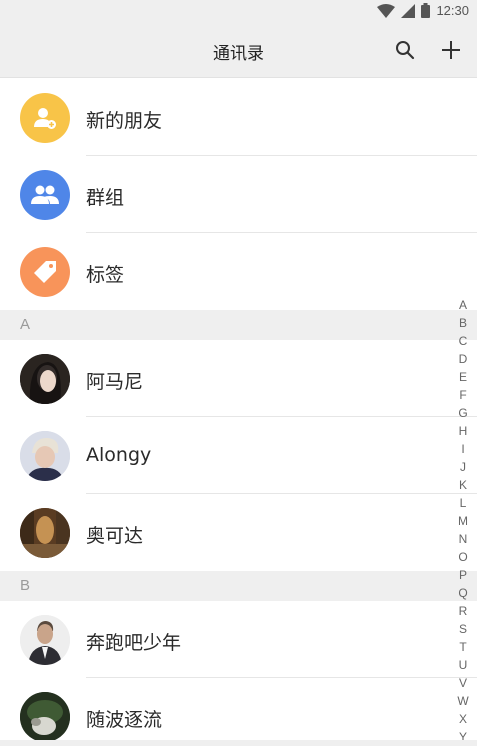 The width and height of the screenshot is (477, 746). Describe the element at coordinates (238, 12) in the screenshot. I see `status-bar: 12:30` at that location.